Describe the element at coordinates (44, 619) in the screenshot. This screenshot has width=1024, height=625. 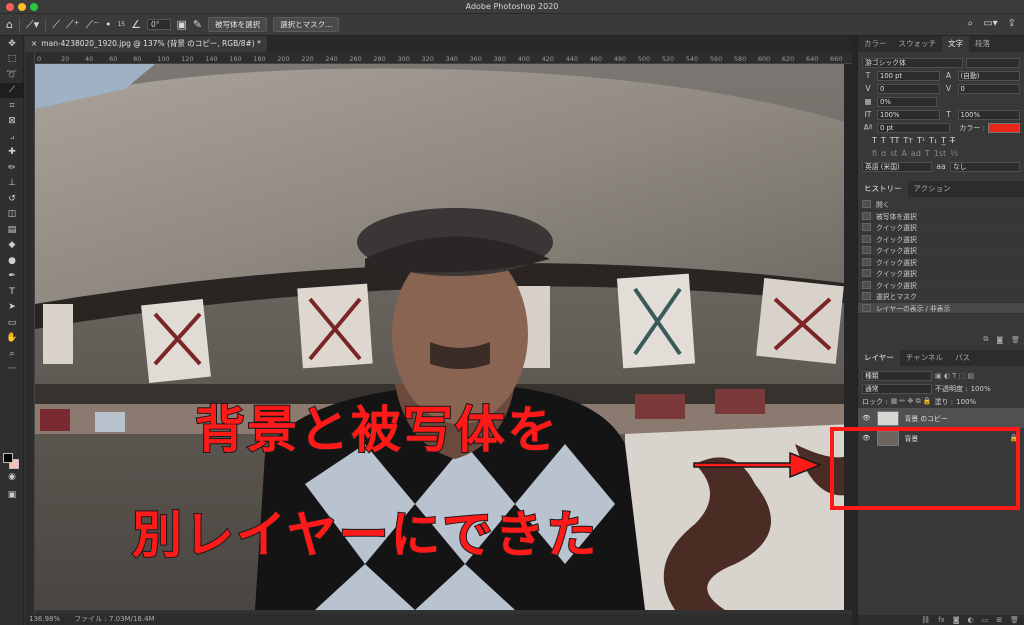
I see `zoom-level: 136.98%` at that location.